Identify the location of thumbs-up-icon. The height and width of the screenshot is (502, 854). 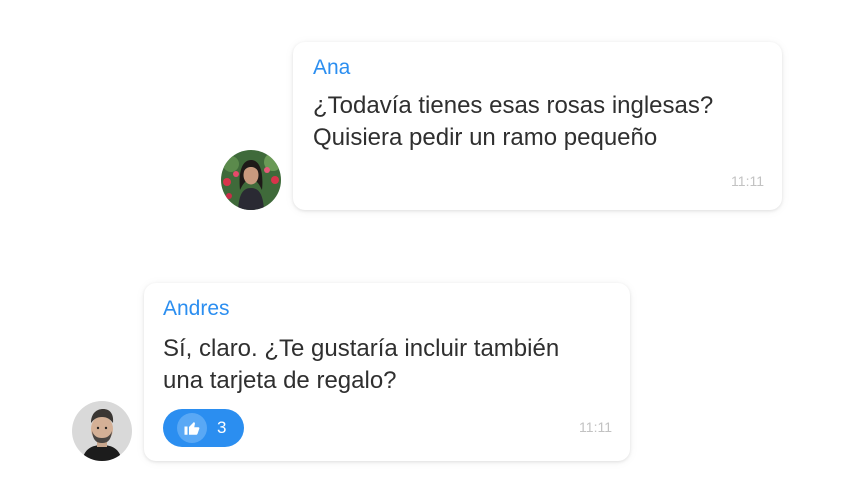
(192, 428).